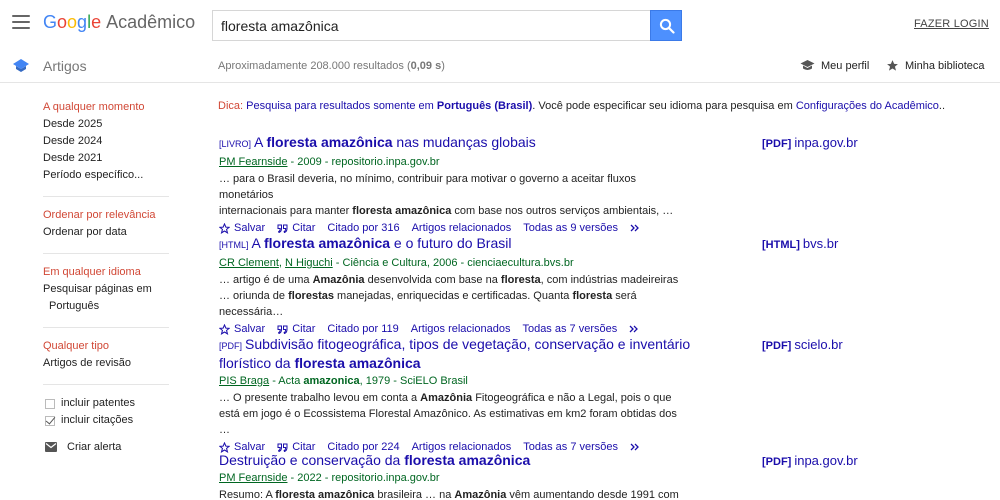 The width and height of the screenshot is (1000, 500). Describe the element at coordinates (123, 298) in the screenshot. I see `lang-portuguese: Pesquisar páginas em Português` at that location.